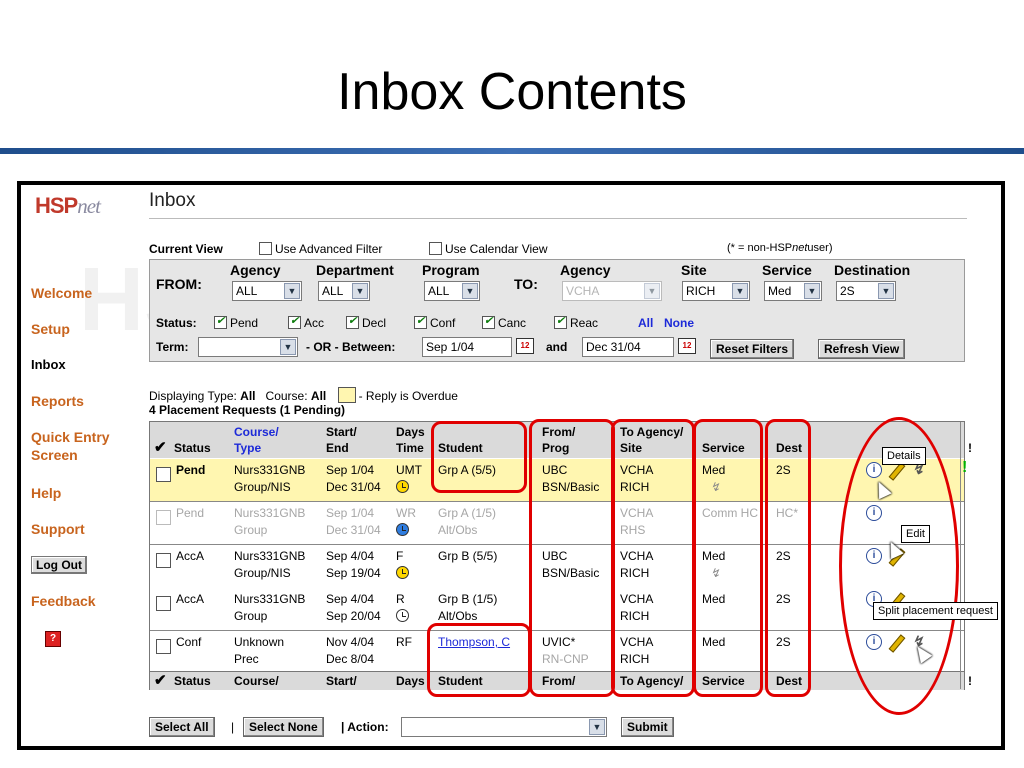  Describe the element at coordinates (246, 659) in the screenshot. I see `row-type: Prec` at that location.